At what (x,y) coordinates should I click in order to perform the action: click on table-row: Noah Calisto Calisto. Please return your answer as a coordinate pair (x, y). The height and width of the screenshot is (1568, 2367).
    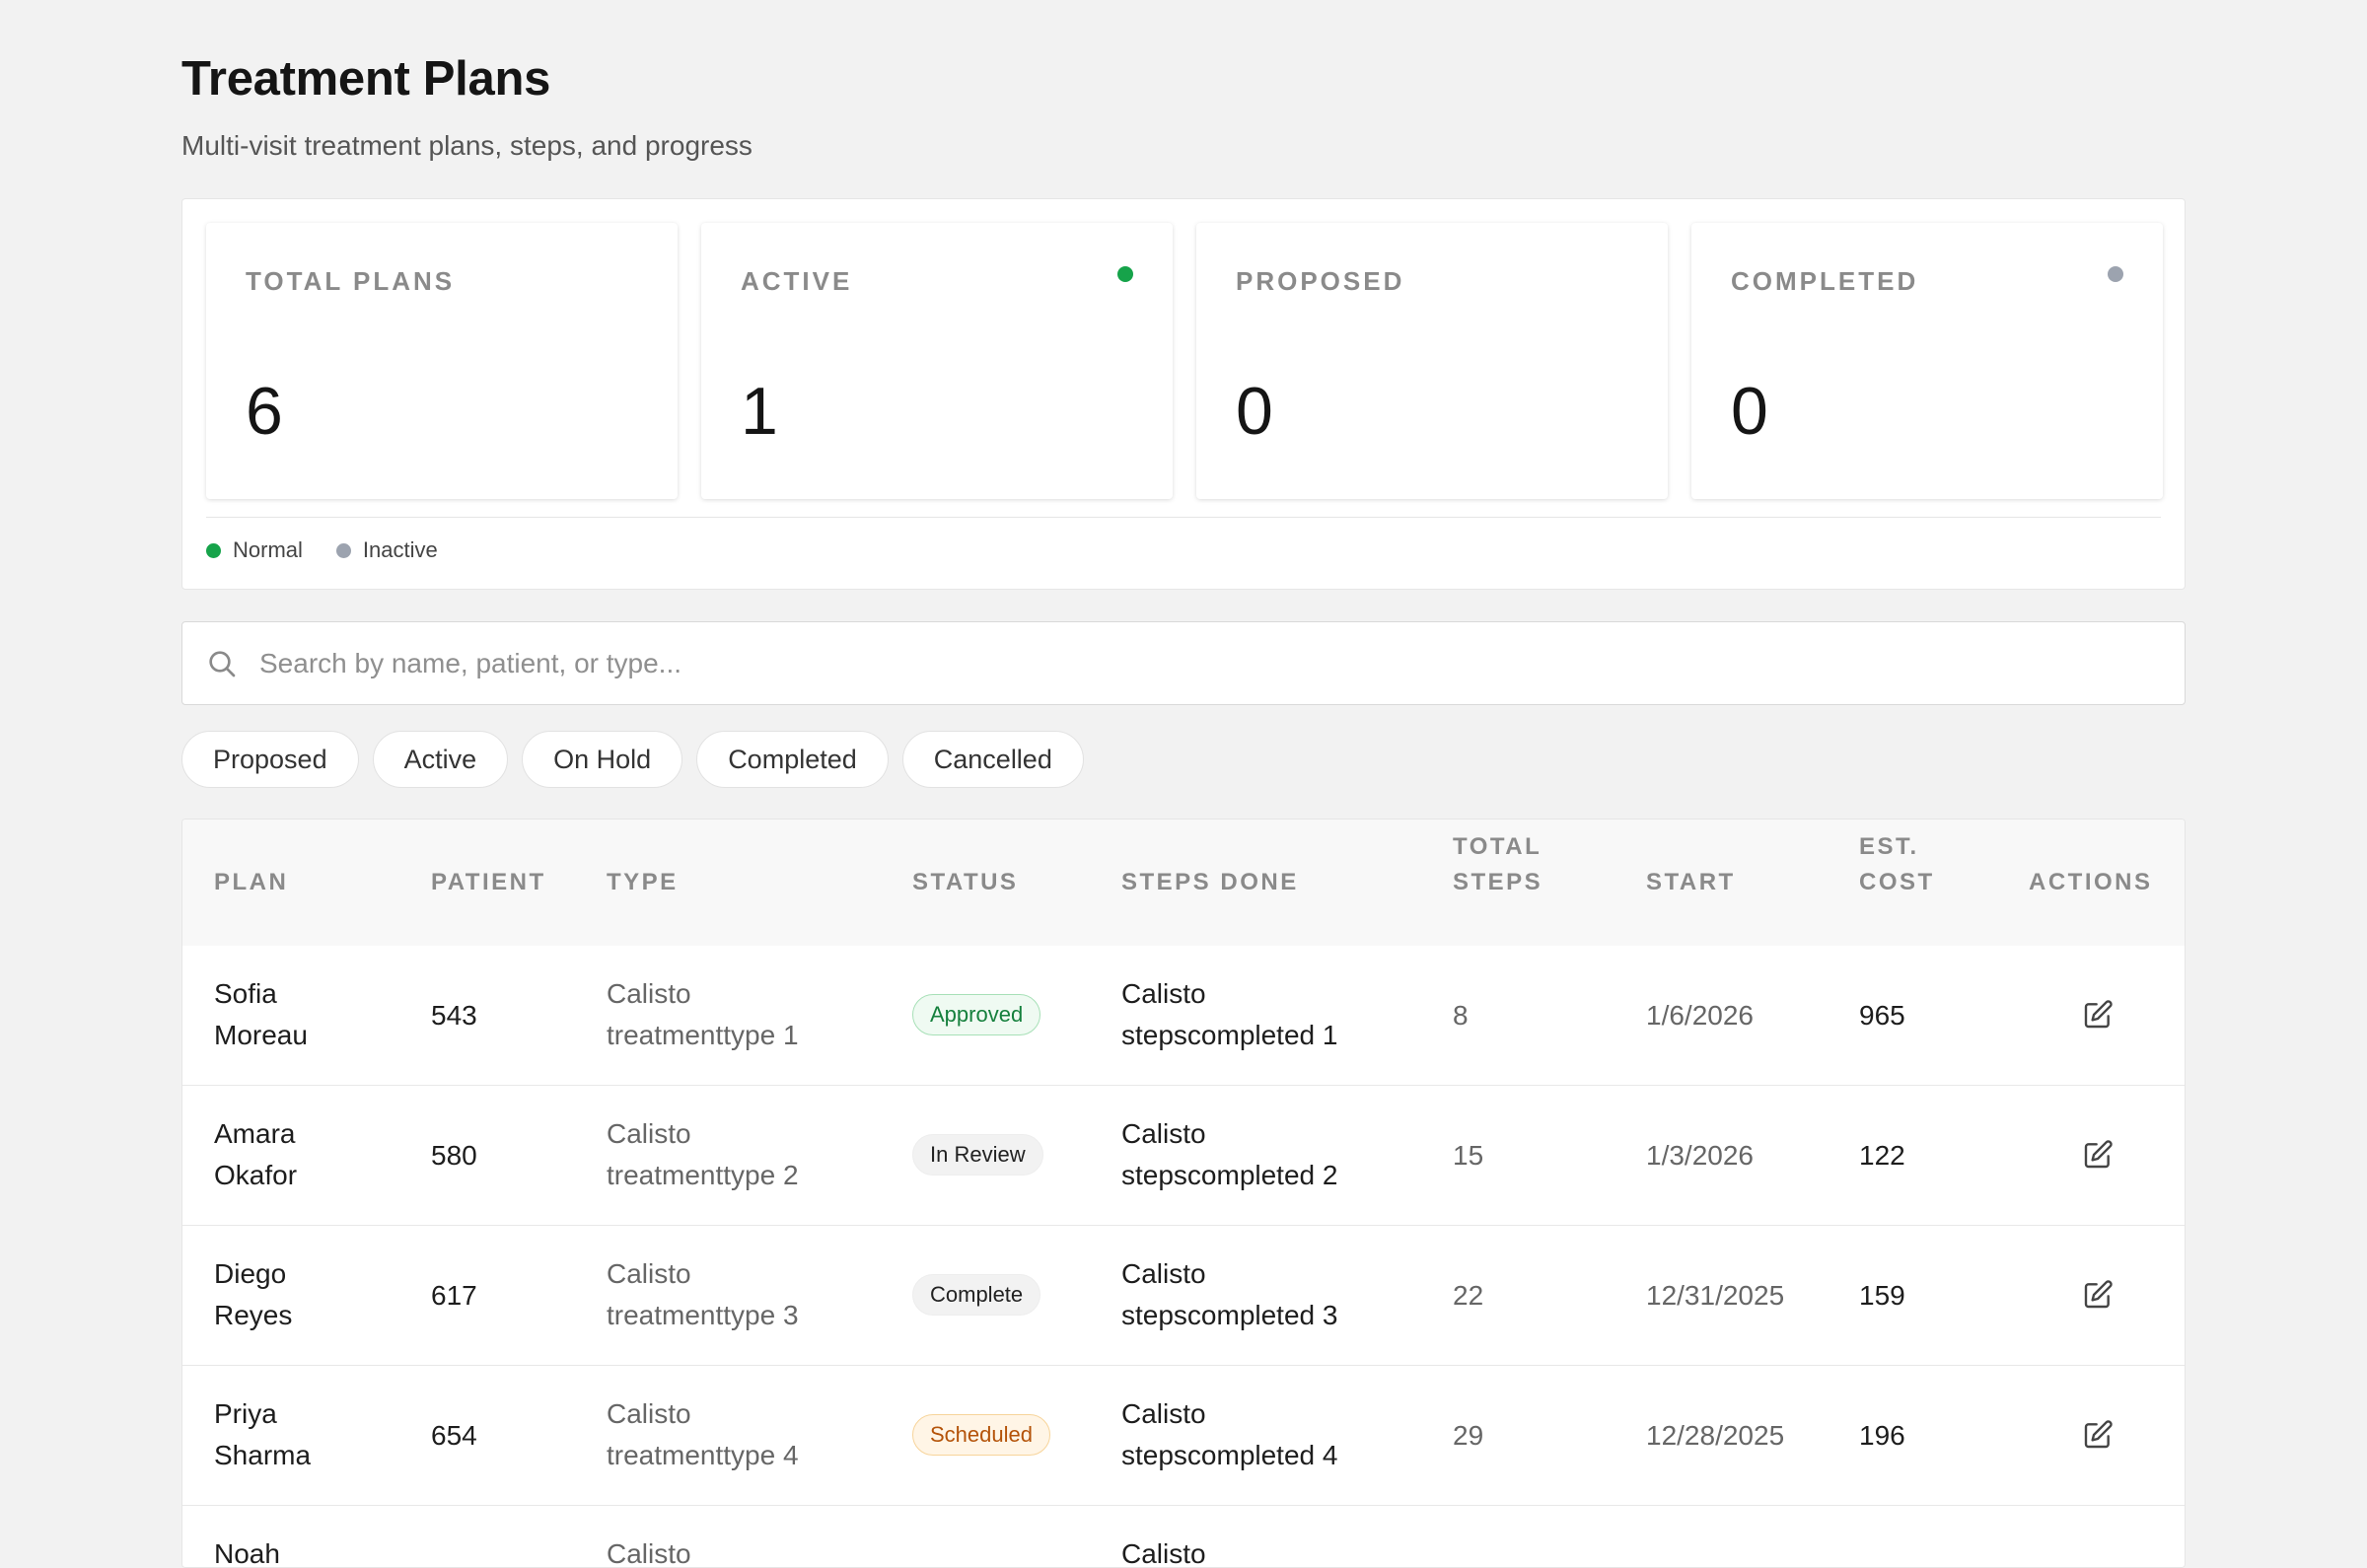
    Looking at the image, I should click on (1183, 1537).